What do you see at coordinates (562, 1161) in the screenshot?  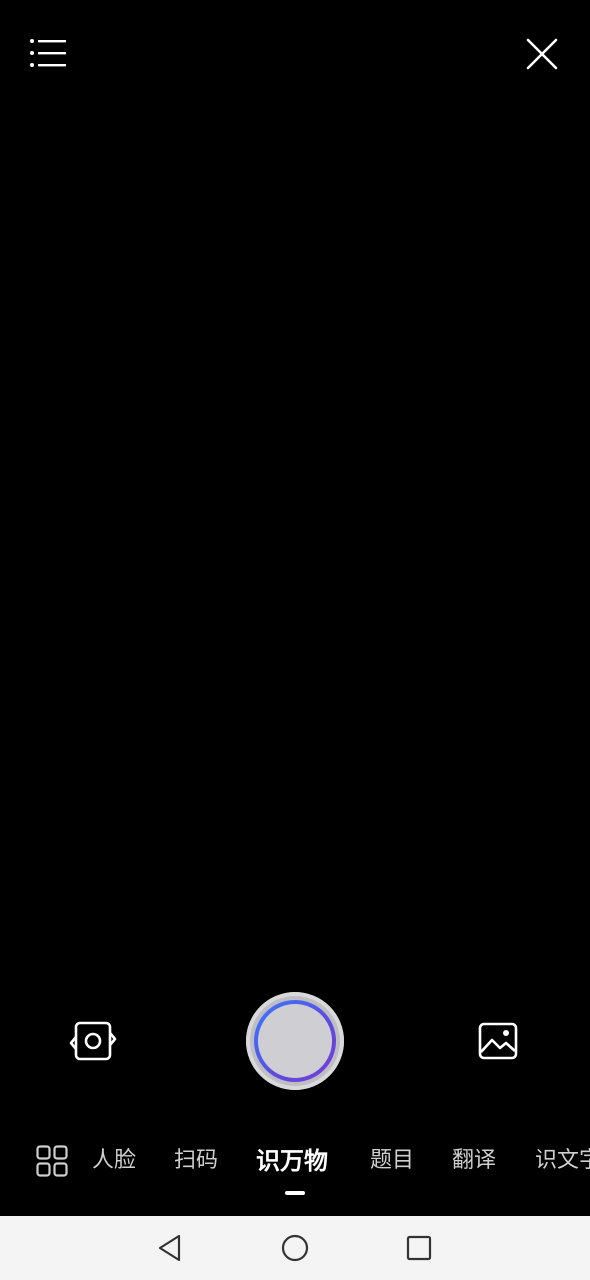 I see `mode-recognize-text: 识文字` at bounding box center [562, 1161].